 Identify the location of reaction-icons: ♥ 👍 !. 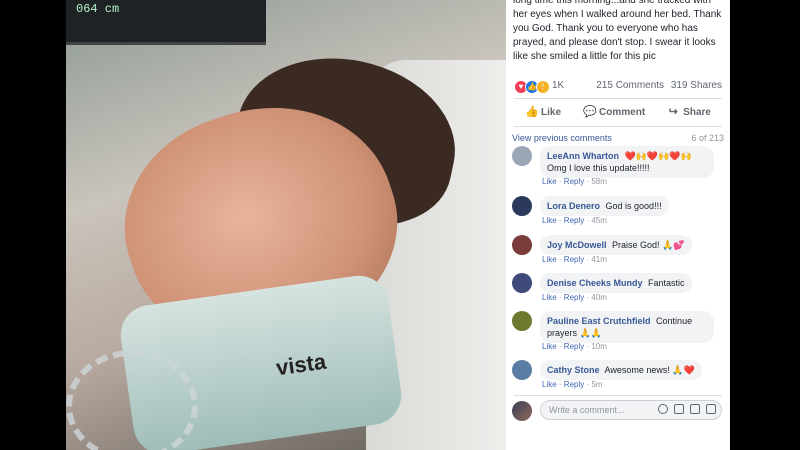
(532, 87).